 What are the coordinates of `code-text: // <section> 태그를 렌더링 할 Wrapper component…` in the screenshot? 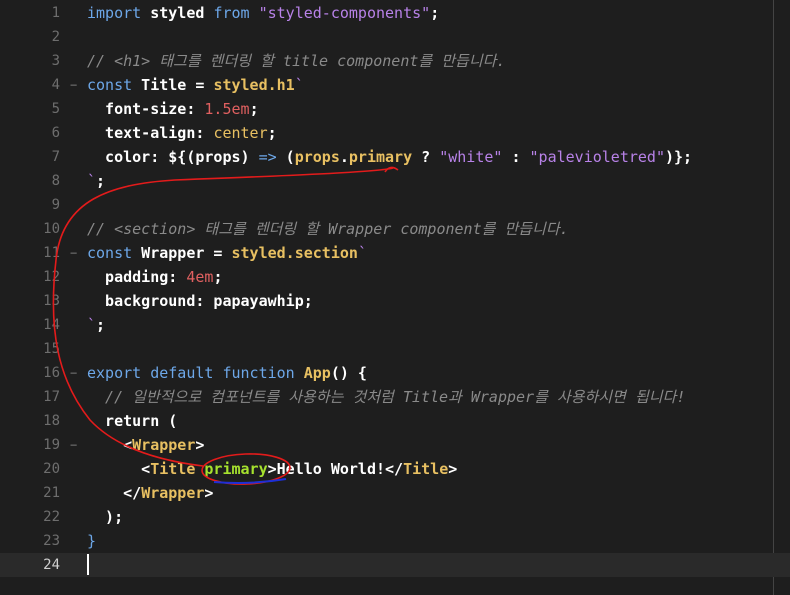 It's located at (328, 229).